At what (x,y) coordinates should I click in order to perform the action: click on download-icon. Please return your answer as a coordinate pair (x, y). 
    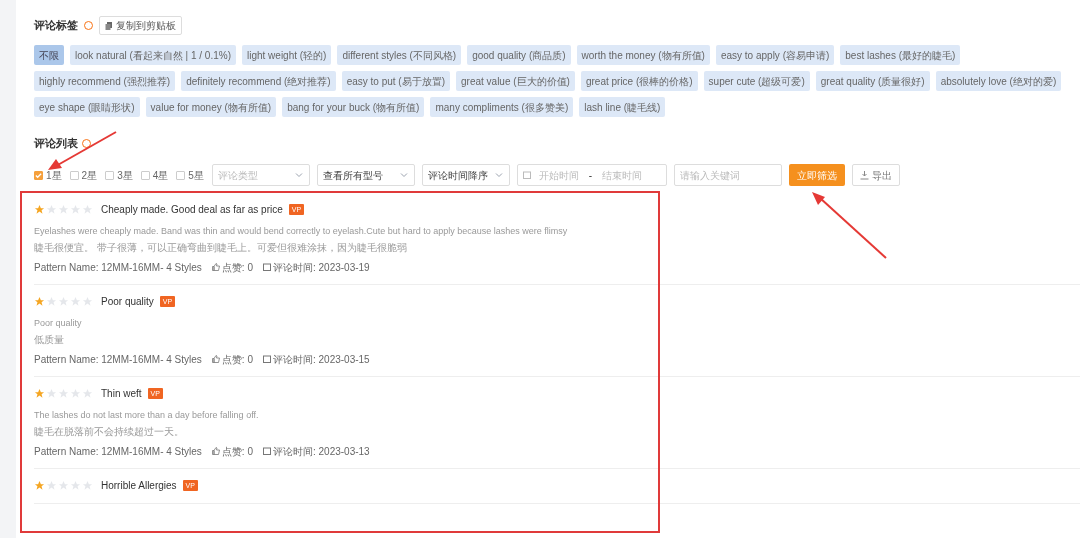
    Looking at the image, I should click on (864, 175).